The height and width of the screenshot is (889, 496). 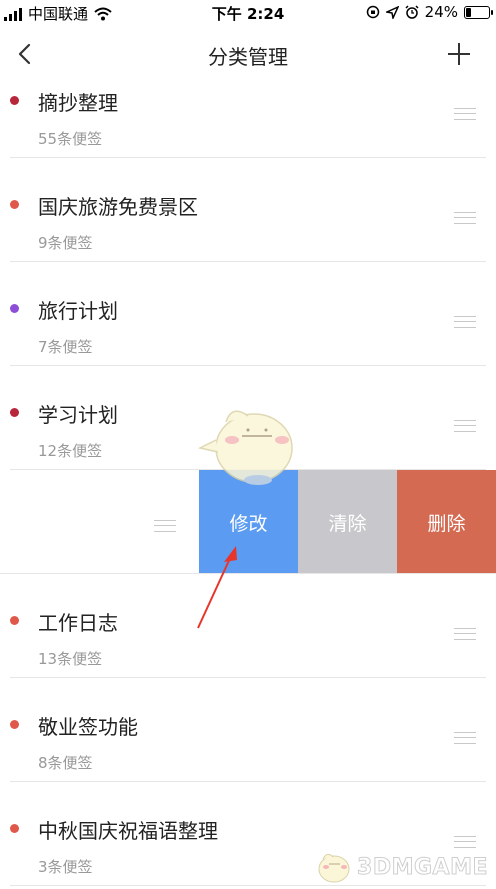 I want to click on page-title: 分类管理, so click(x=248, y=57).